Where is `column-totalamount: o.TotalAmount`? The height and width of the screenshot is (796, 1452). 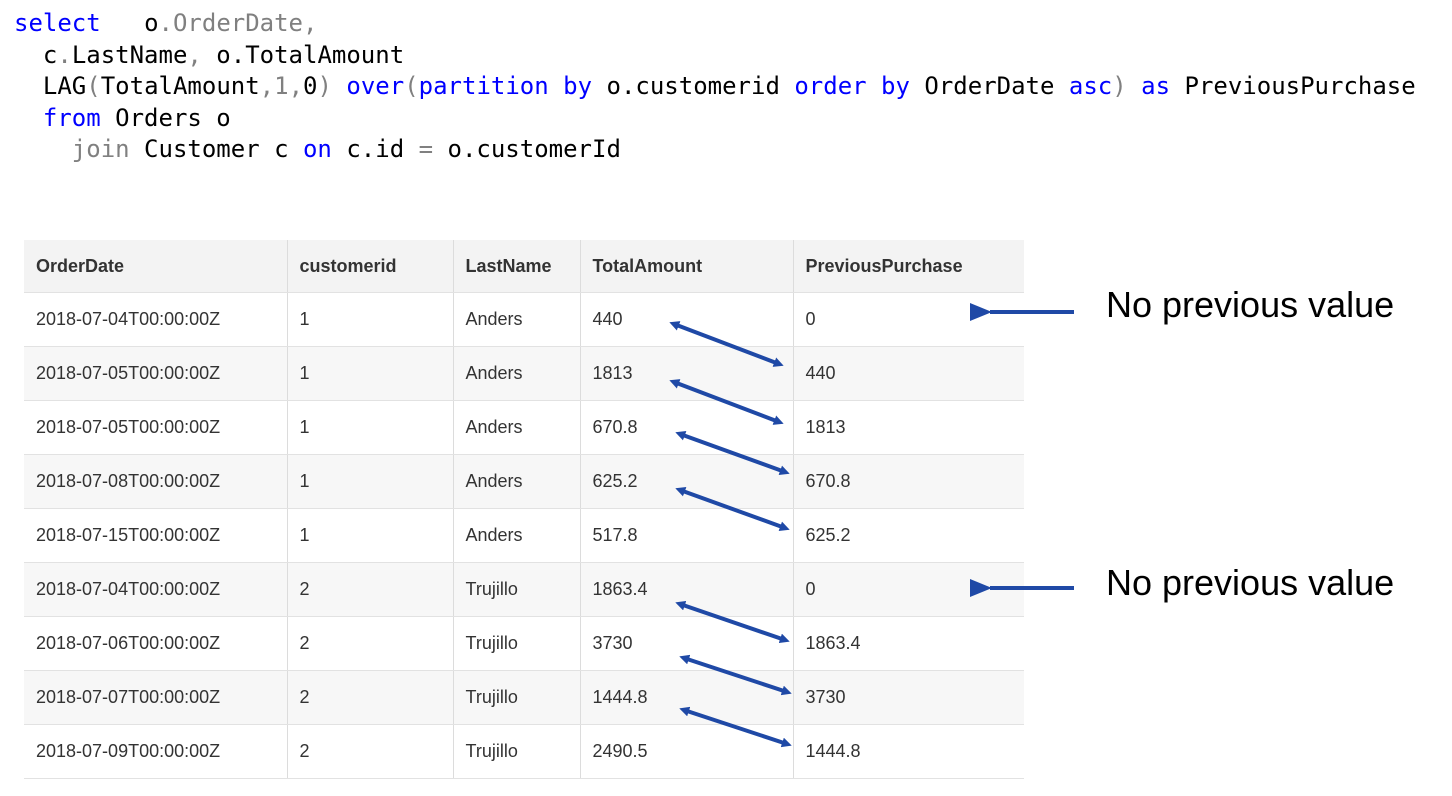
column-totalamount: o.TotalAmount is located at coordinates (303, 54).